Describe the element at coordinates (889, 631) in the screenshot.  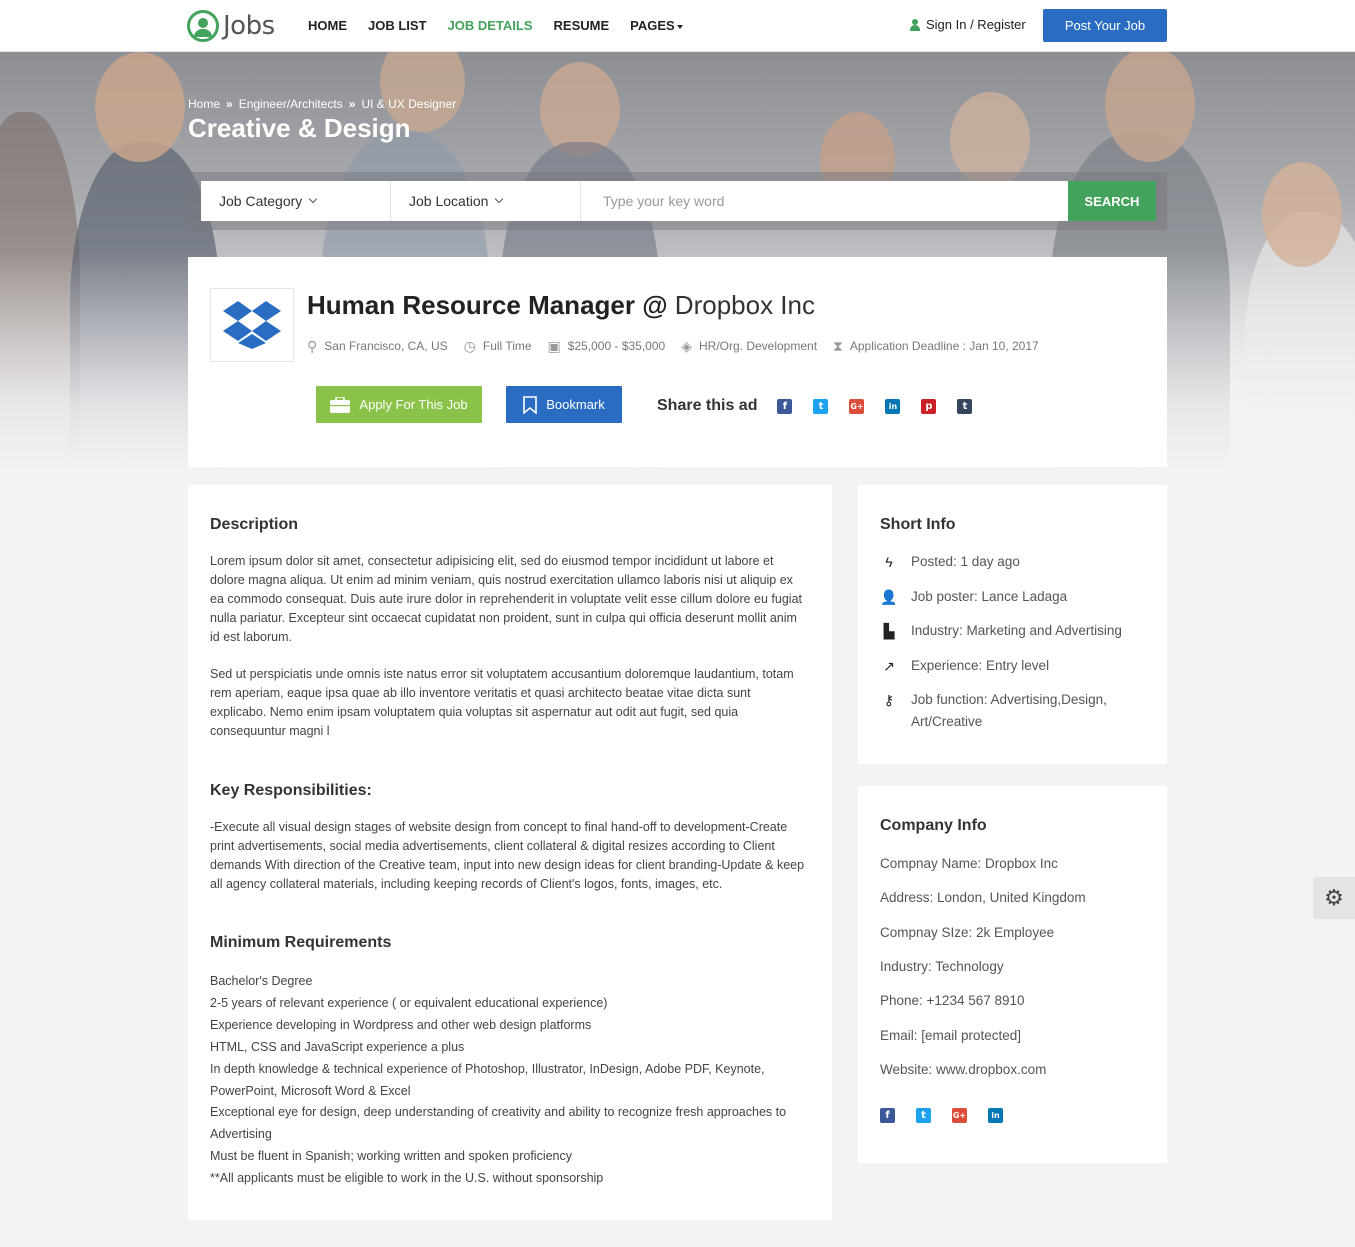
I see `industry-icon: ▙` at that location.